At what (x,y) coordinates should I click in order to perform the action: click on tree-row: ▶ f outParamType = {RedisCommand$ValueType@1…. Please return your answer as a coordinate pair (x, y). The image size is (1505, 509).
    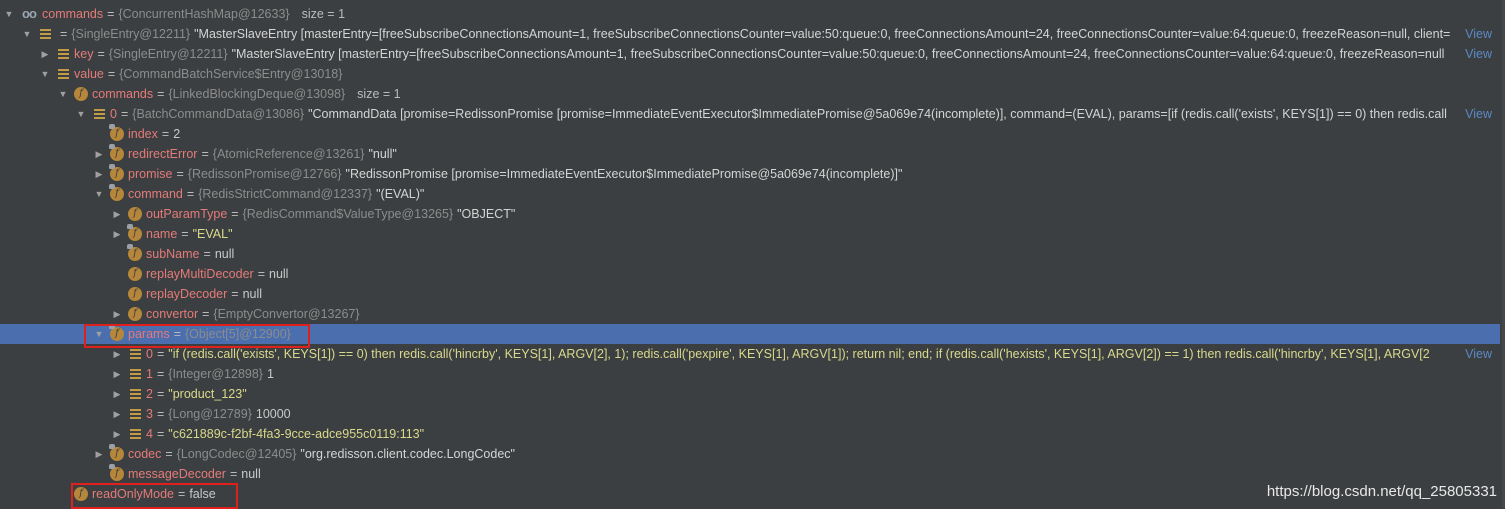
    Looking at the image, I should click on (750, 214).